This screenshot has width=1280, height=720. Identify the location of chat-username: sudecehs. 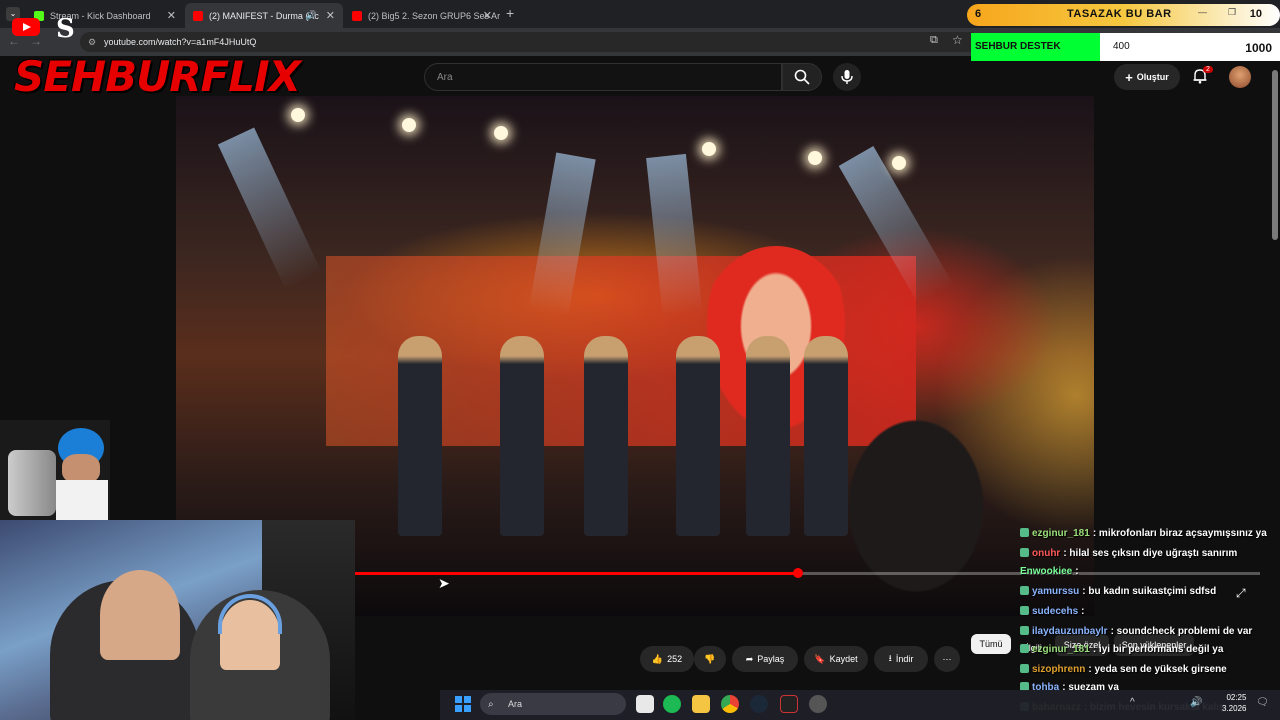
(1055, 611).